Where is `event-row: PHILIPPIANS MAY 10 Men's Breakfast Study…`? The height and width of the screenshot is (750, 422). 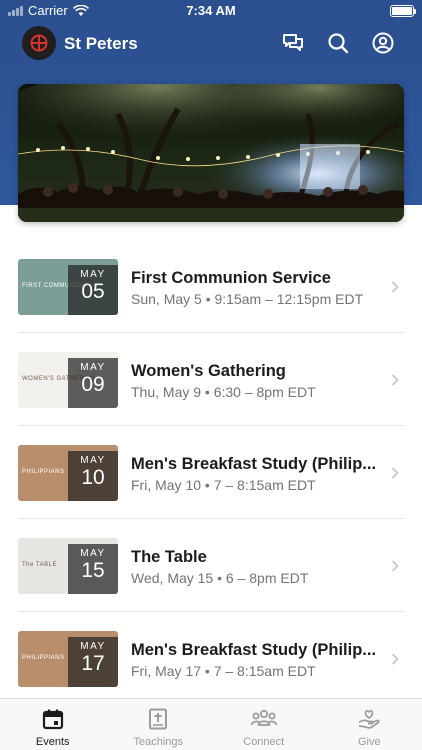 event-row: PHILIPPIANS MAY 10 Men's Breakfast Study… is located at coordinates (211, 472).